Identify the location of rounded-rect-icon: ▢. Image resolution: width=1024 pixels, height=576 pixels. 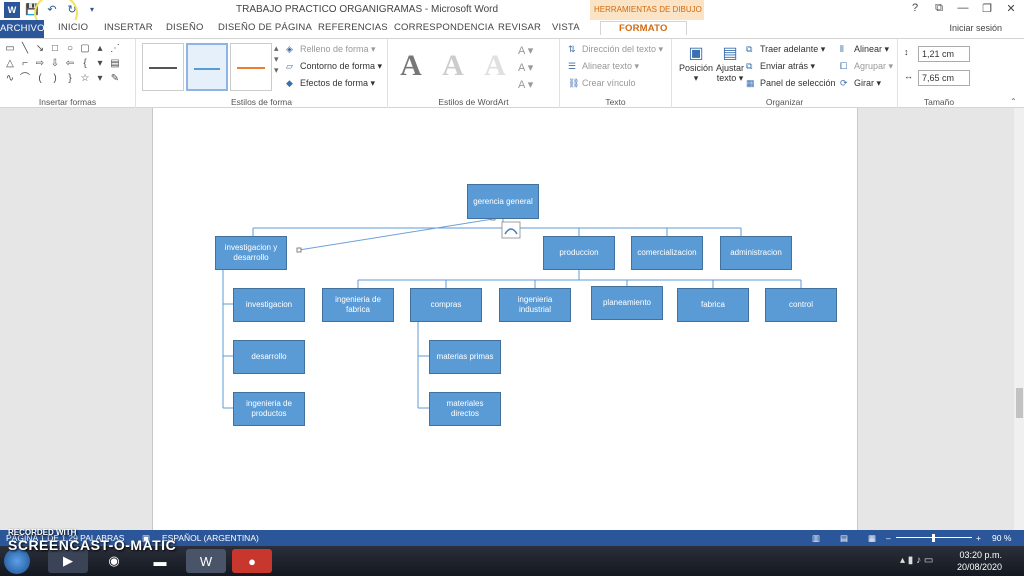
(85, 49).